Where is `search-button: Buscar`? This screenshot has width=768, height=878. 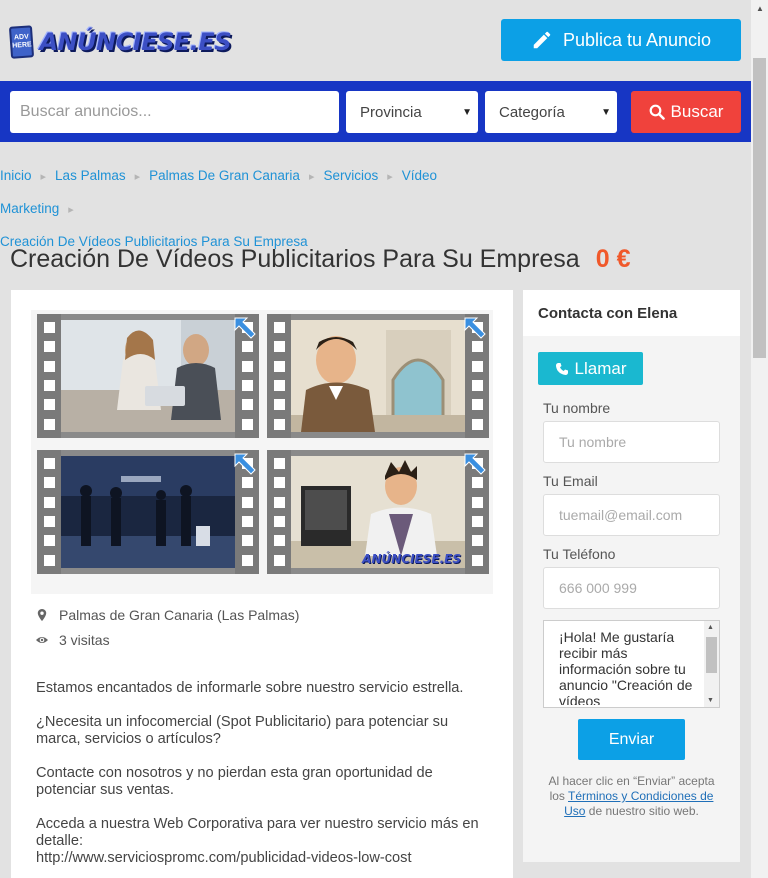 search-button: Buscar is located at coordinates (686, 112).